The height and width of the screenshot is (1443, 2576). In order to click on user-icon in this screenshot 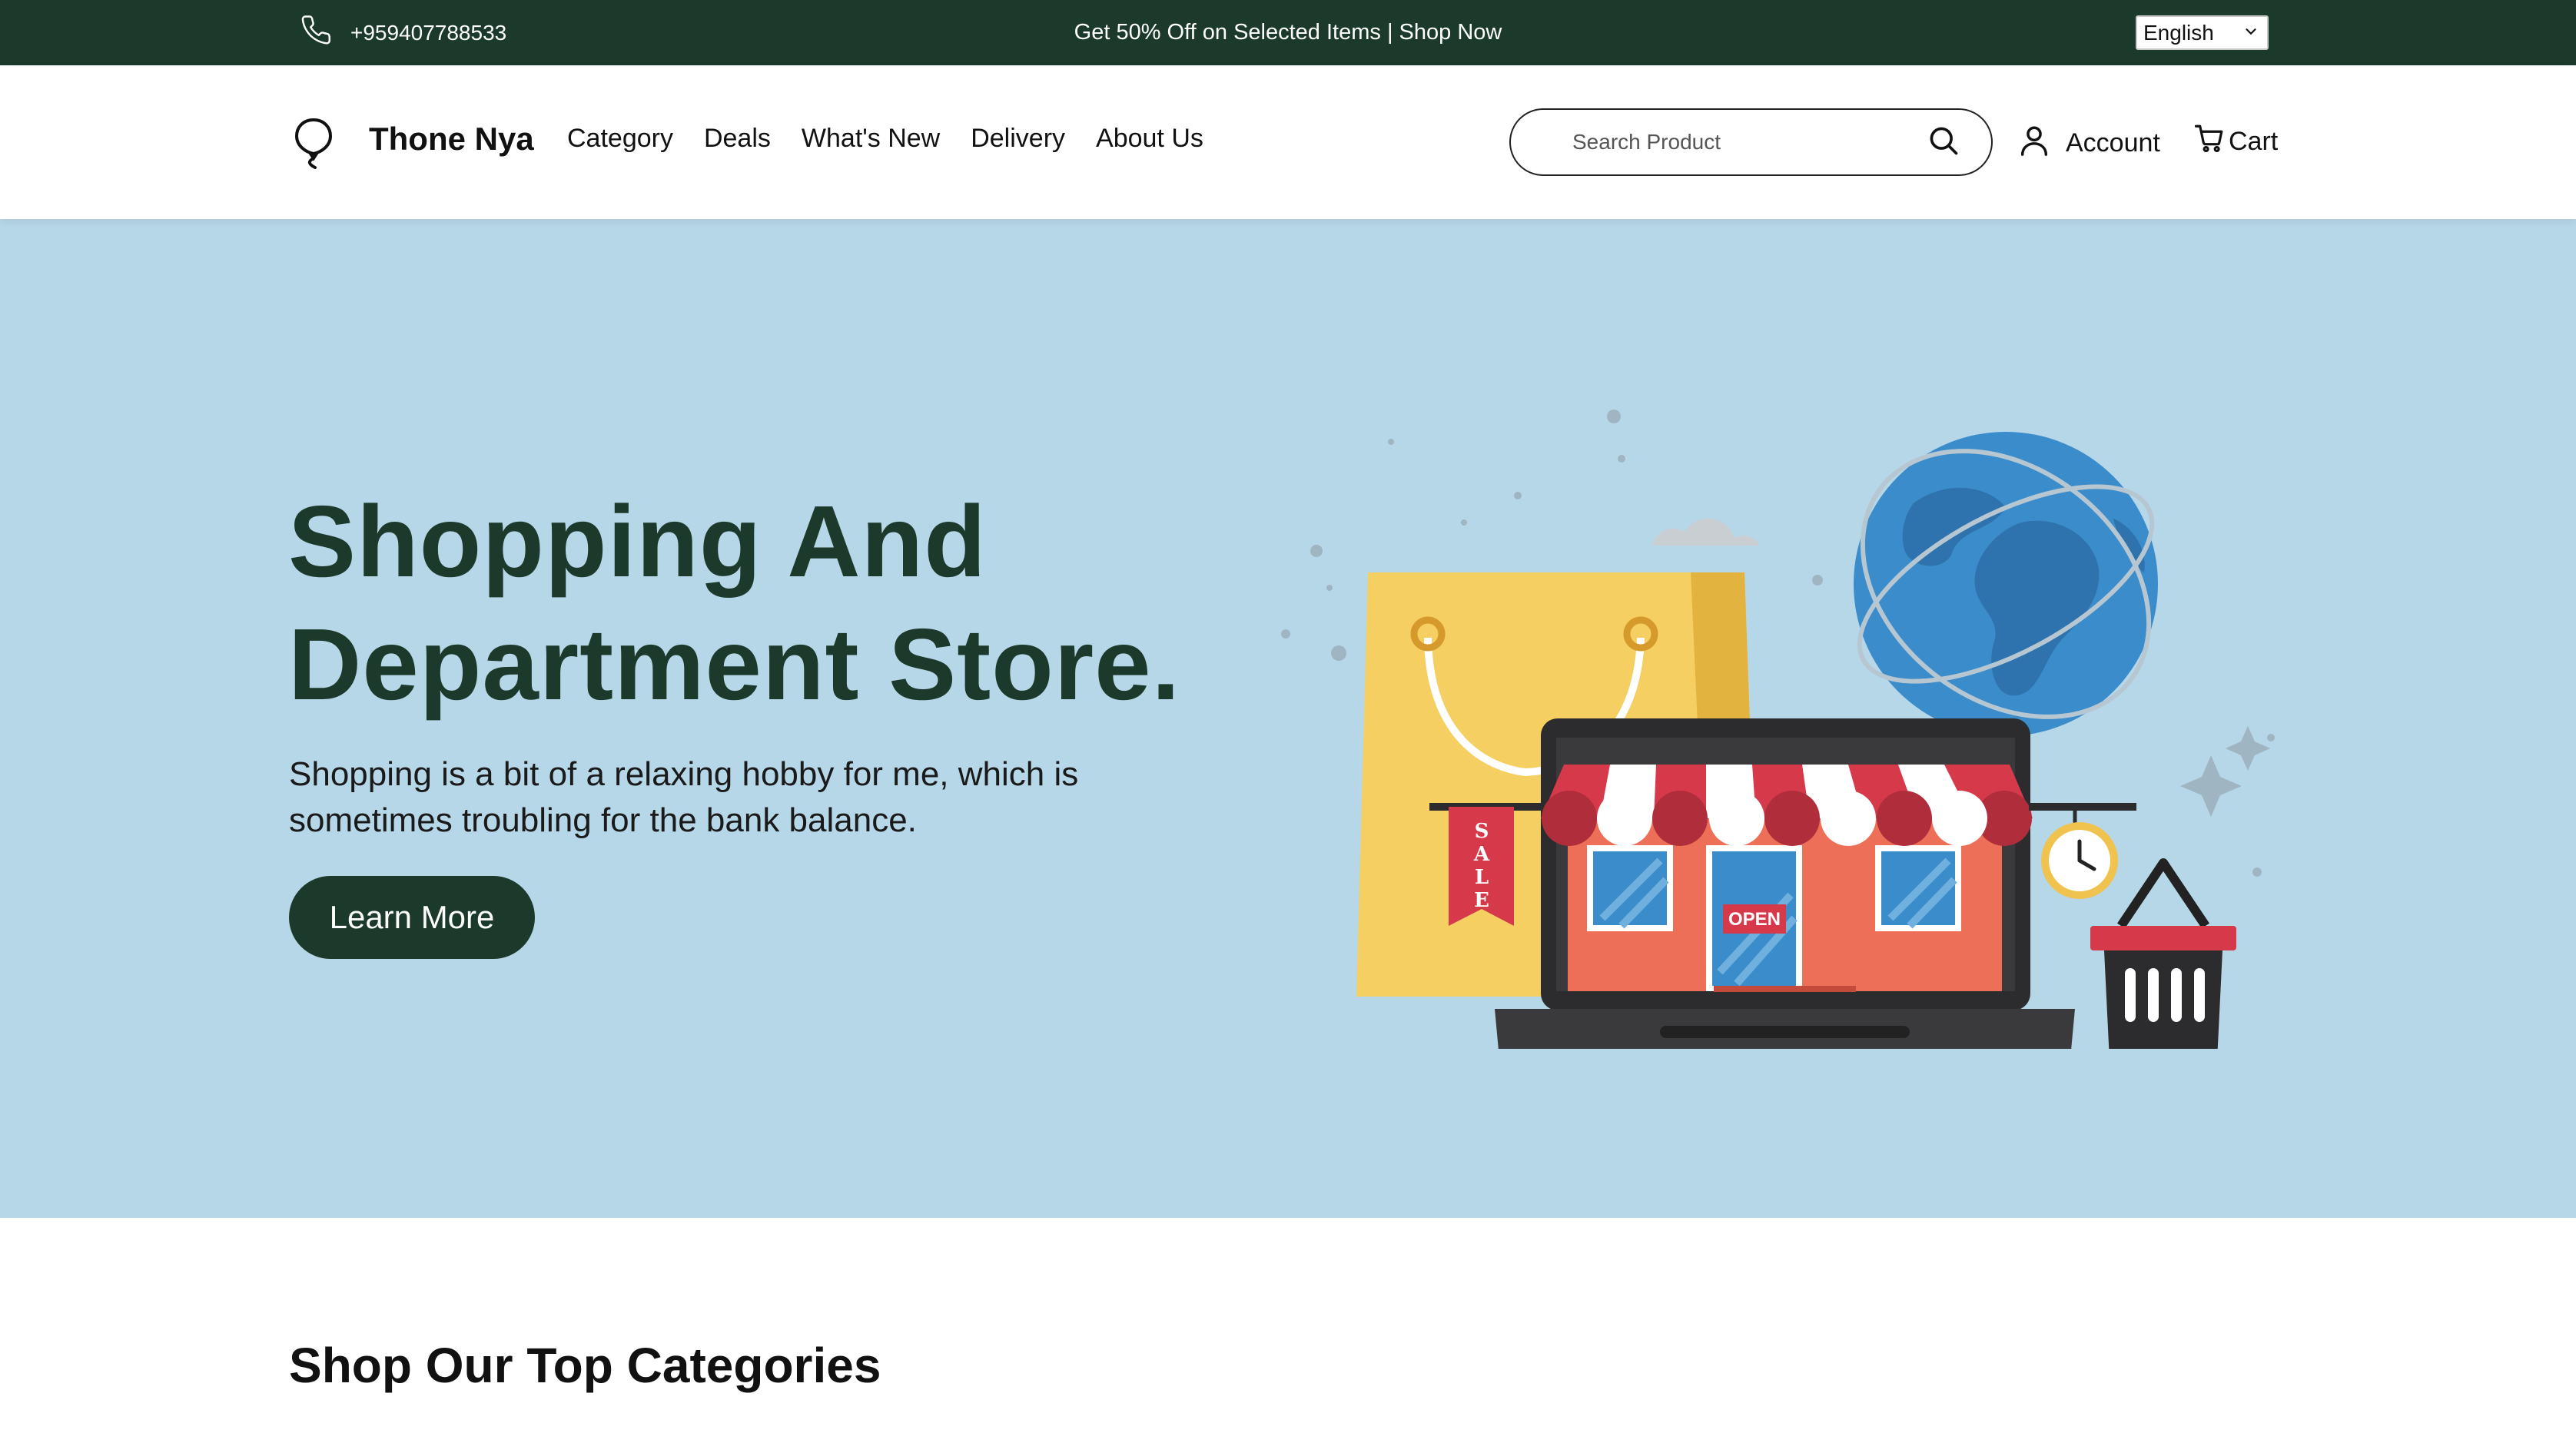, I will do `click(2034, 143)`.